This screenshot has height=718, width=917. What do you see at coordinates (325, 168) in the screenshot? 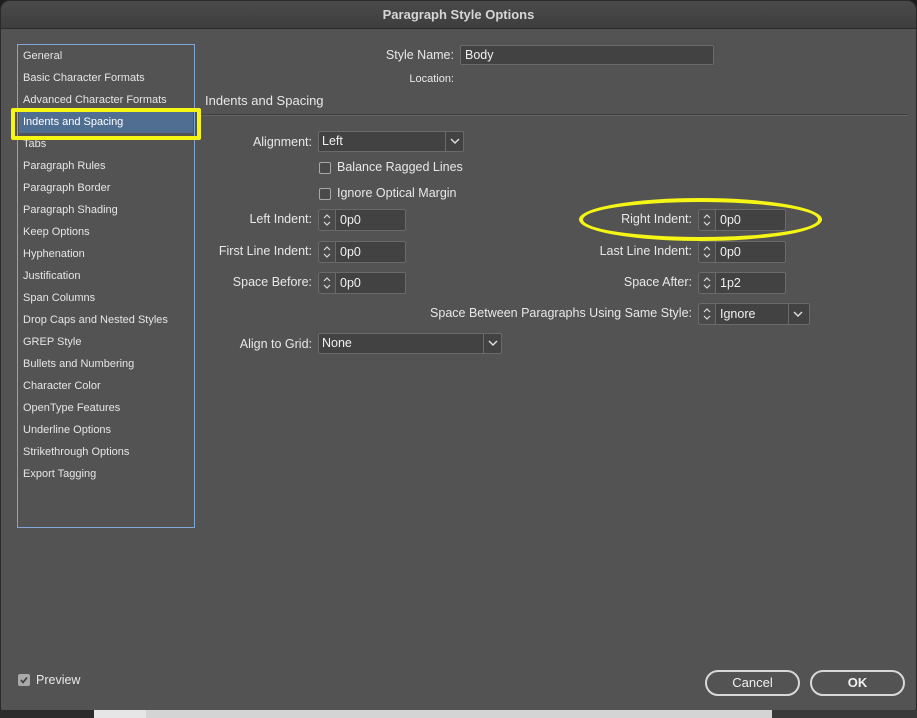
I see `balance-ragged-lines-checkbox` at bounding box center [325, 168].